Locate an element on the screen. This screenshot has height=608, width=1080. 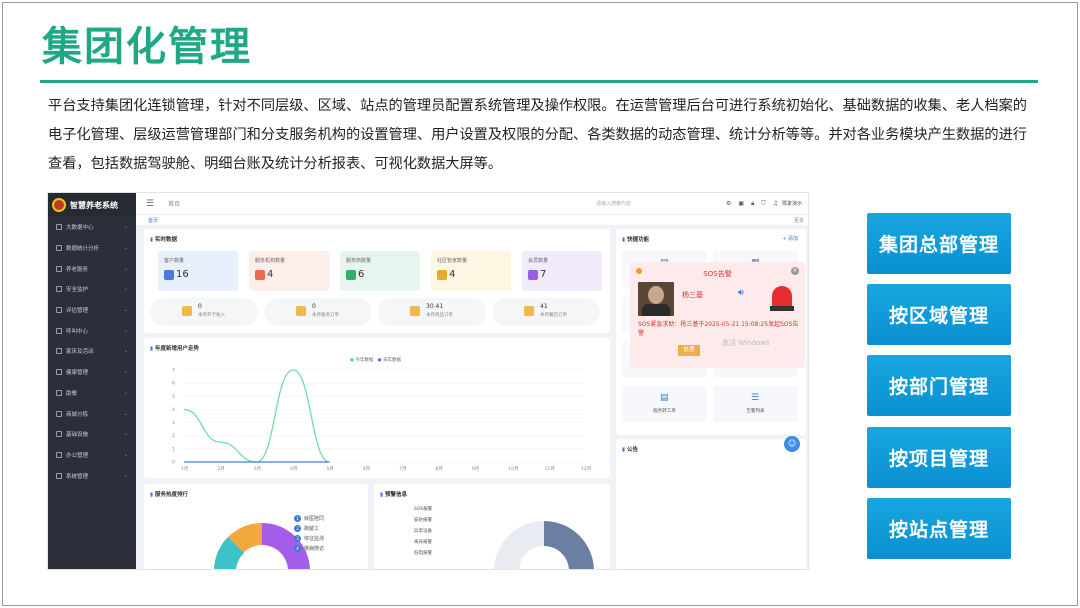
sidebar-item-label: 大数据中心 is located at coordinates (80, 228).